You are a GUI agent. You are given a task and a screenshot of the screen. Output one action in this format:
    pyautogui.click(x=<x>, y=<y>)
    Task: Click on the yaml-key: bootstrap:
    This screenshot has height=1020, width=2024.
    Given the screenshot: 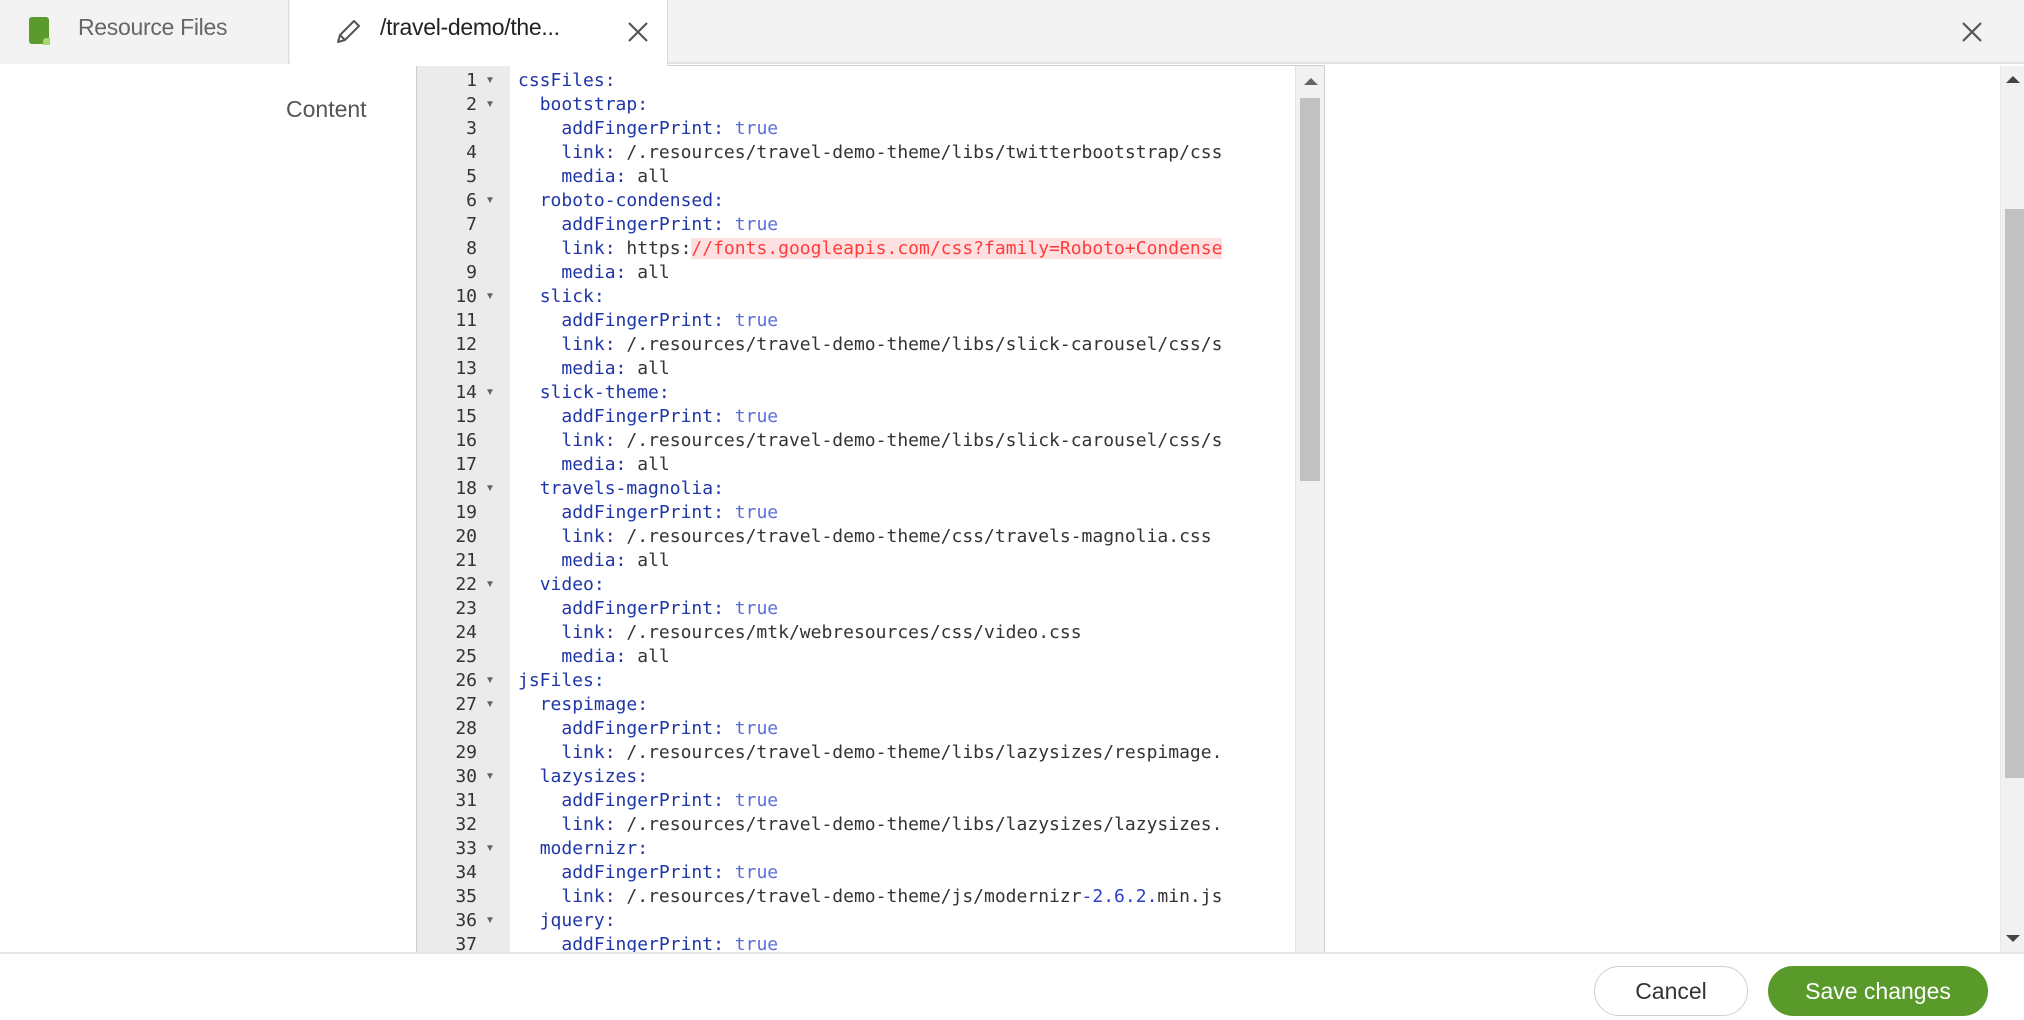 What is the action you would take?
    pyautogui.click(x=594, y=104)
    